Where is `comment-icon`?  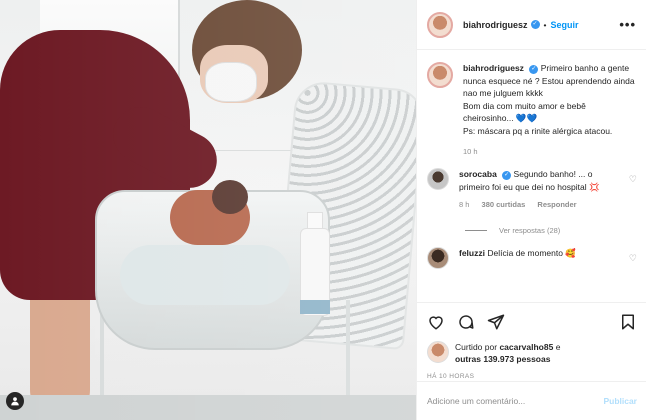
comment-icon is located at coordinates (466, 322).